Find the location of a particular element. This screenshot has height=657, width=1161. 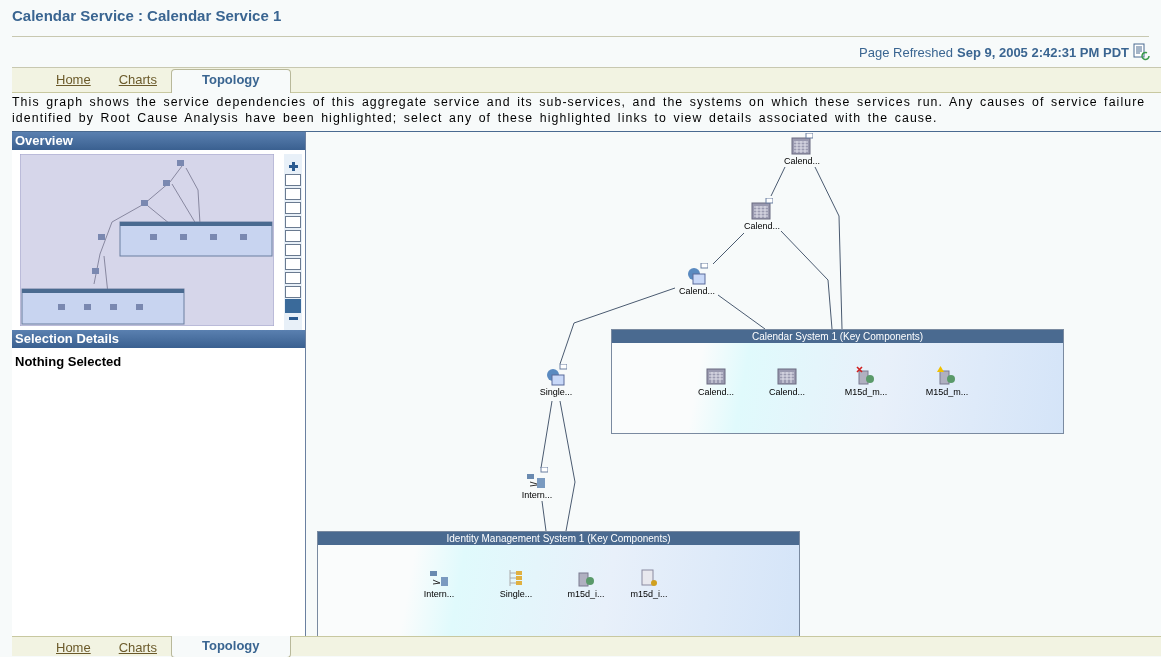

group-header: Identity Management System 1 (Key Components) is located at coordinates (558, 538).